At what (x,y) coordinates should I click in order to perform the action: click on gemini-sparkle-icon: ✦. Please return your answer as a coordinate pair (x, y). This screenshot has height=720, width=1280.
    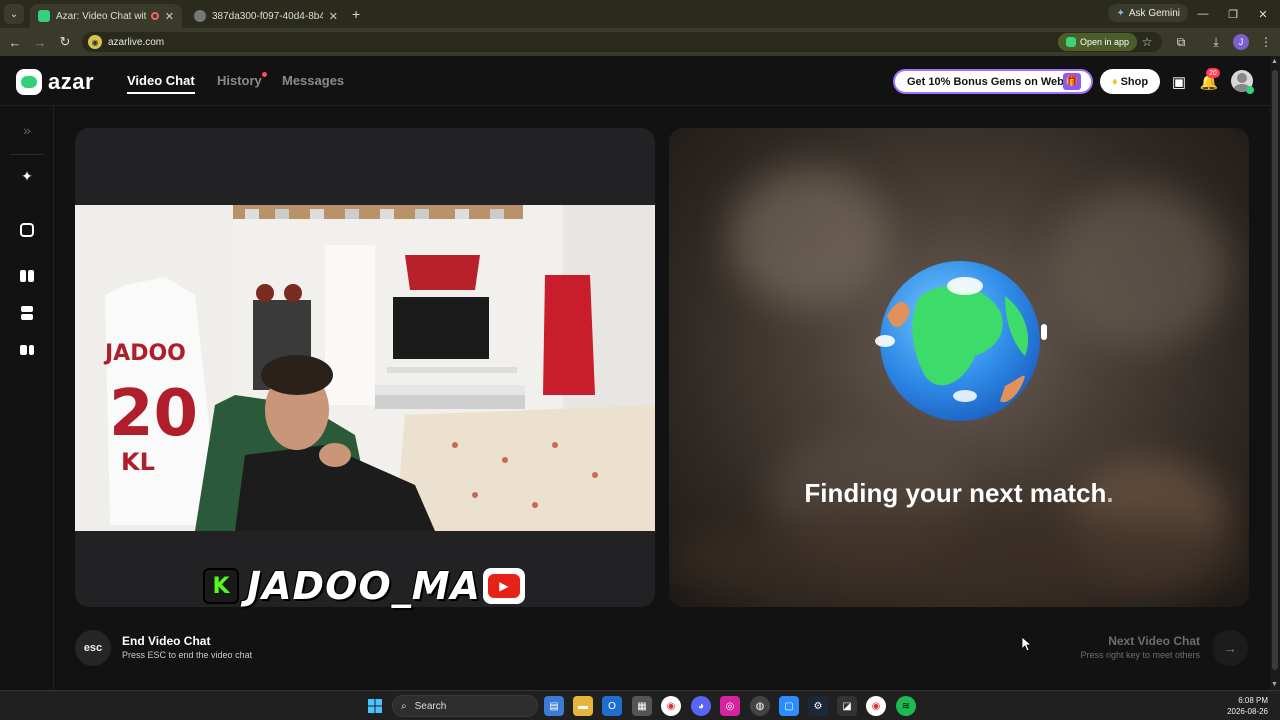
    Looking at the image, I should click on (1120, 13).